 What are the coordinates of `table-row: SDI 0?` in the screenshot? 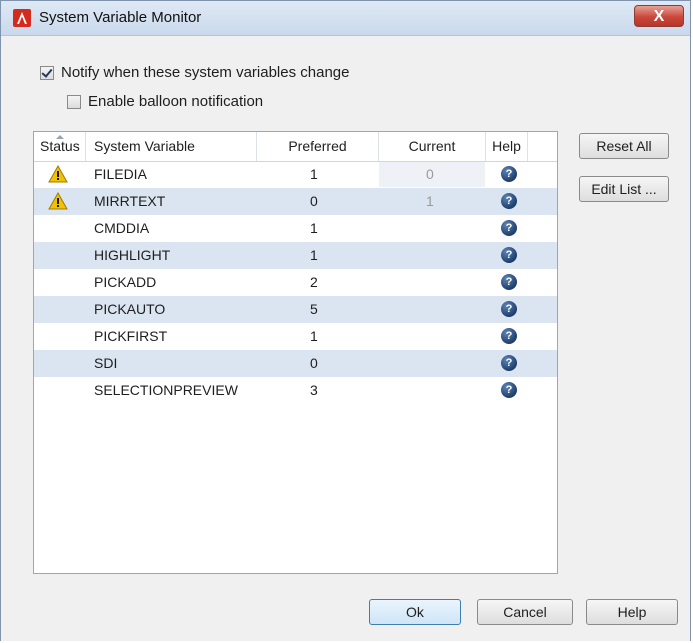 It's located at (295, 363).